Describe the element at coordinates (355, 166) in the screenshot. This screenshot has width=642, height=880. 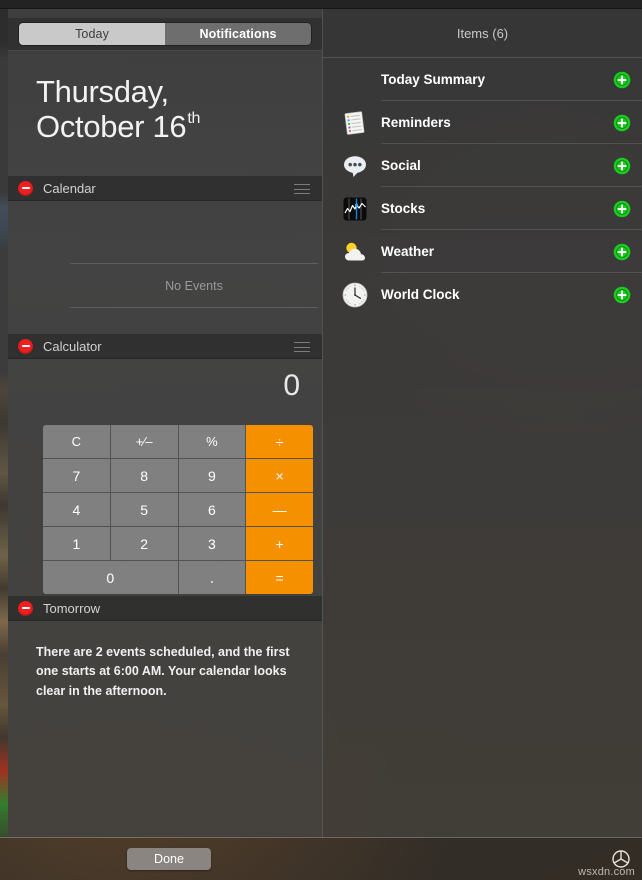
I see `social-icon` at that location.